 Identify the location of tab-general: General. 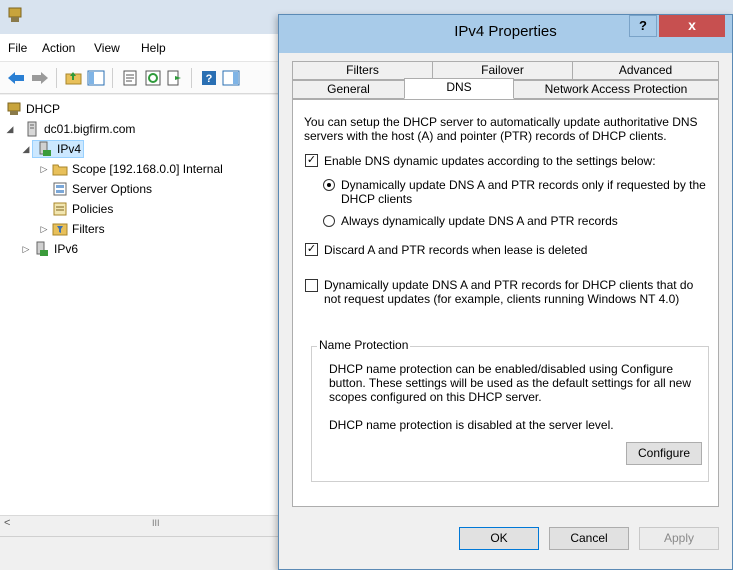
(348, 89).